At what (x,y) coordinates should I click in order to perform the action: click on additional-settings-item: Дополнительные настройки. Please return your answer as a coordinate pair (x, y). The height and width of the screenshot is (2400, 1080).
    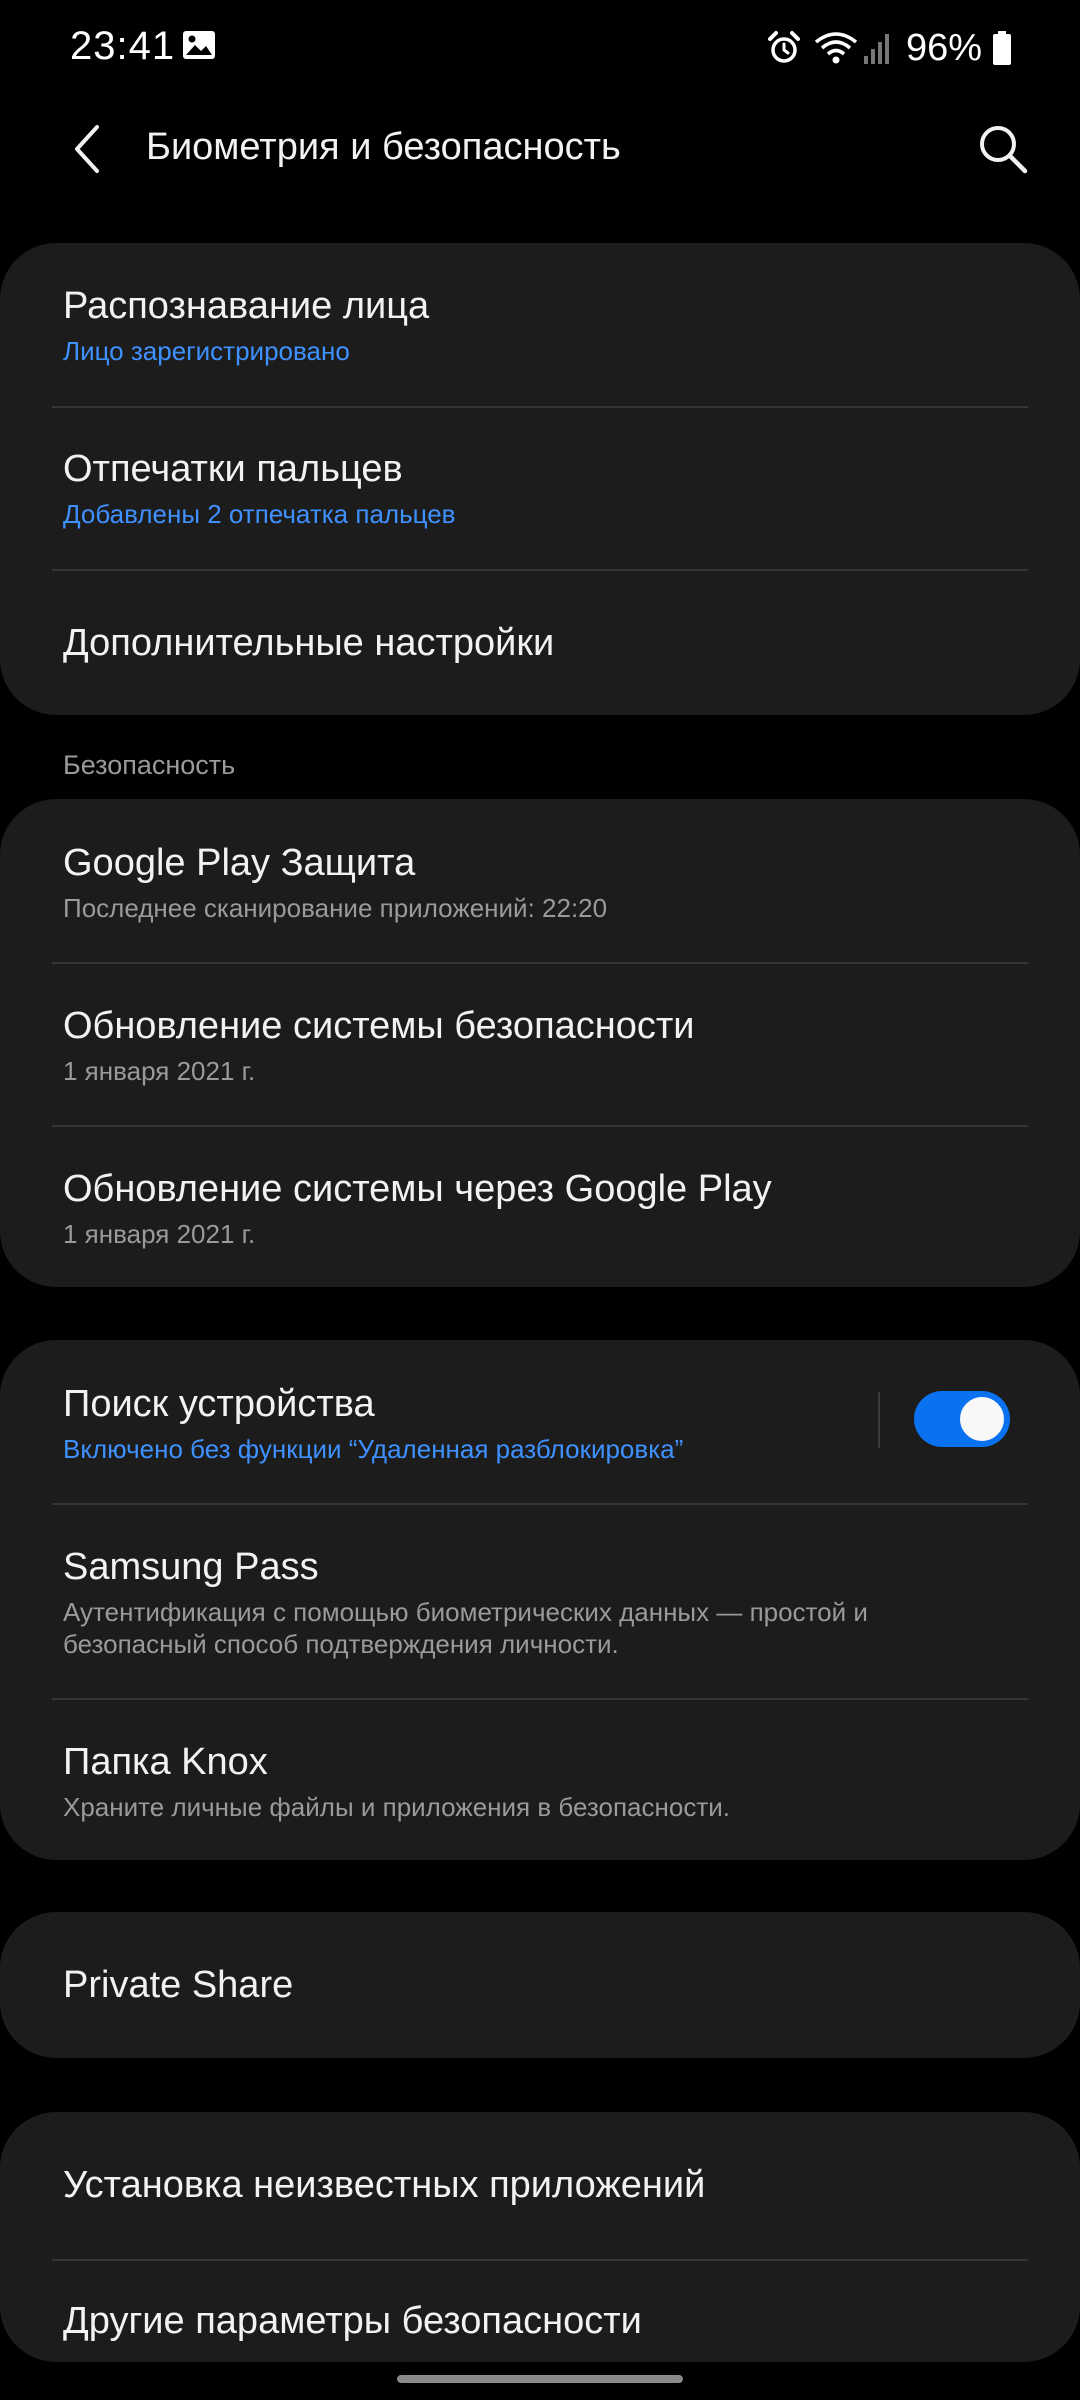
    Looking at the image, I should click on (540, 643).